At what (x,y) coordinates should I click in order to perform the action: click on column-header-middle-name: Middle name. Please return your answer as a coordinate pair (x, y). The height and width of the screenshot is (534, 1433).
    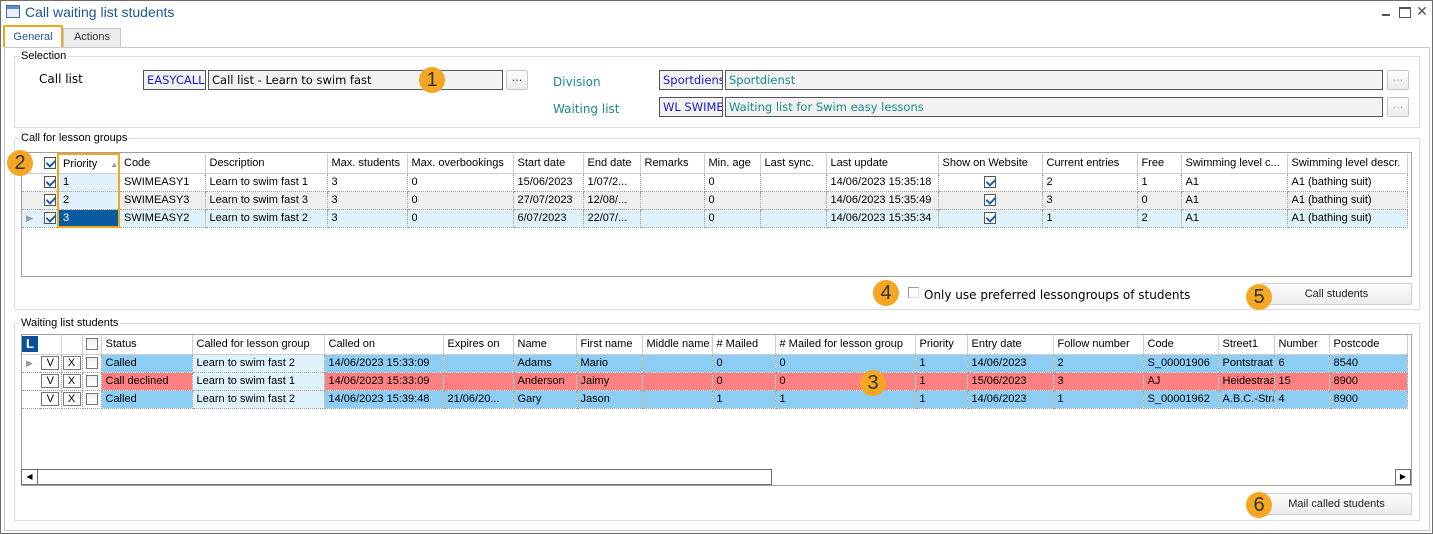
    Looking at the image, I should click on (677, 345).